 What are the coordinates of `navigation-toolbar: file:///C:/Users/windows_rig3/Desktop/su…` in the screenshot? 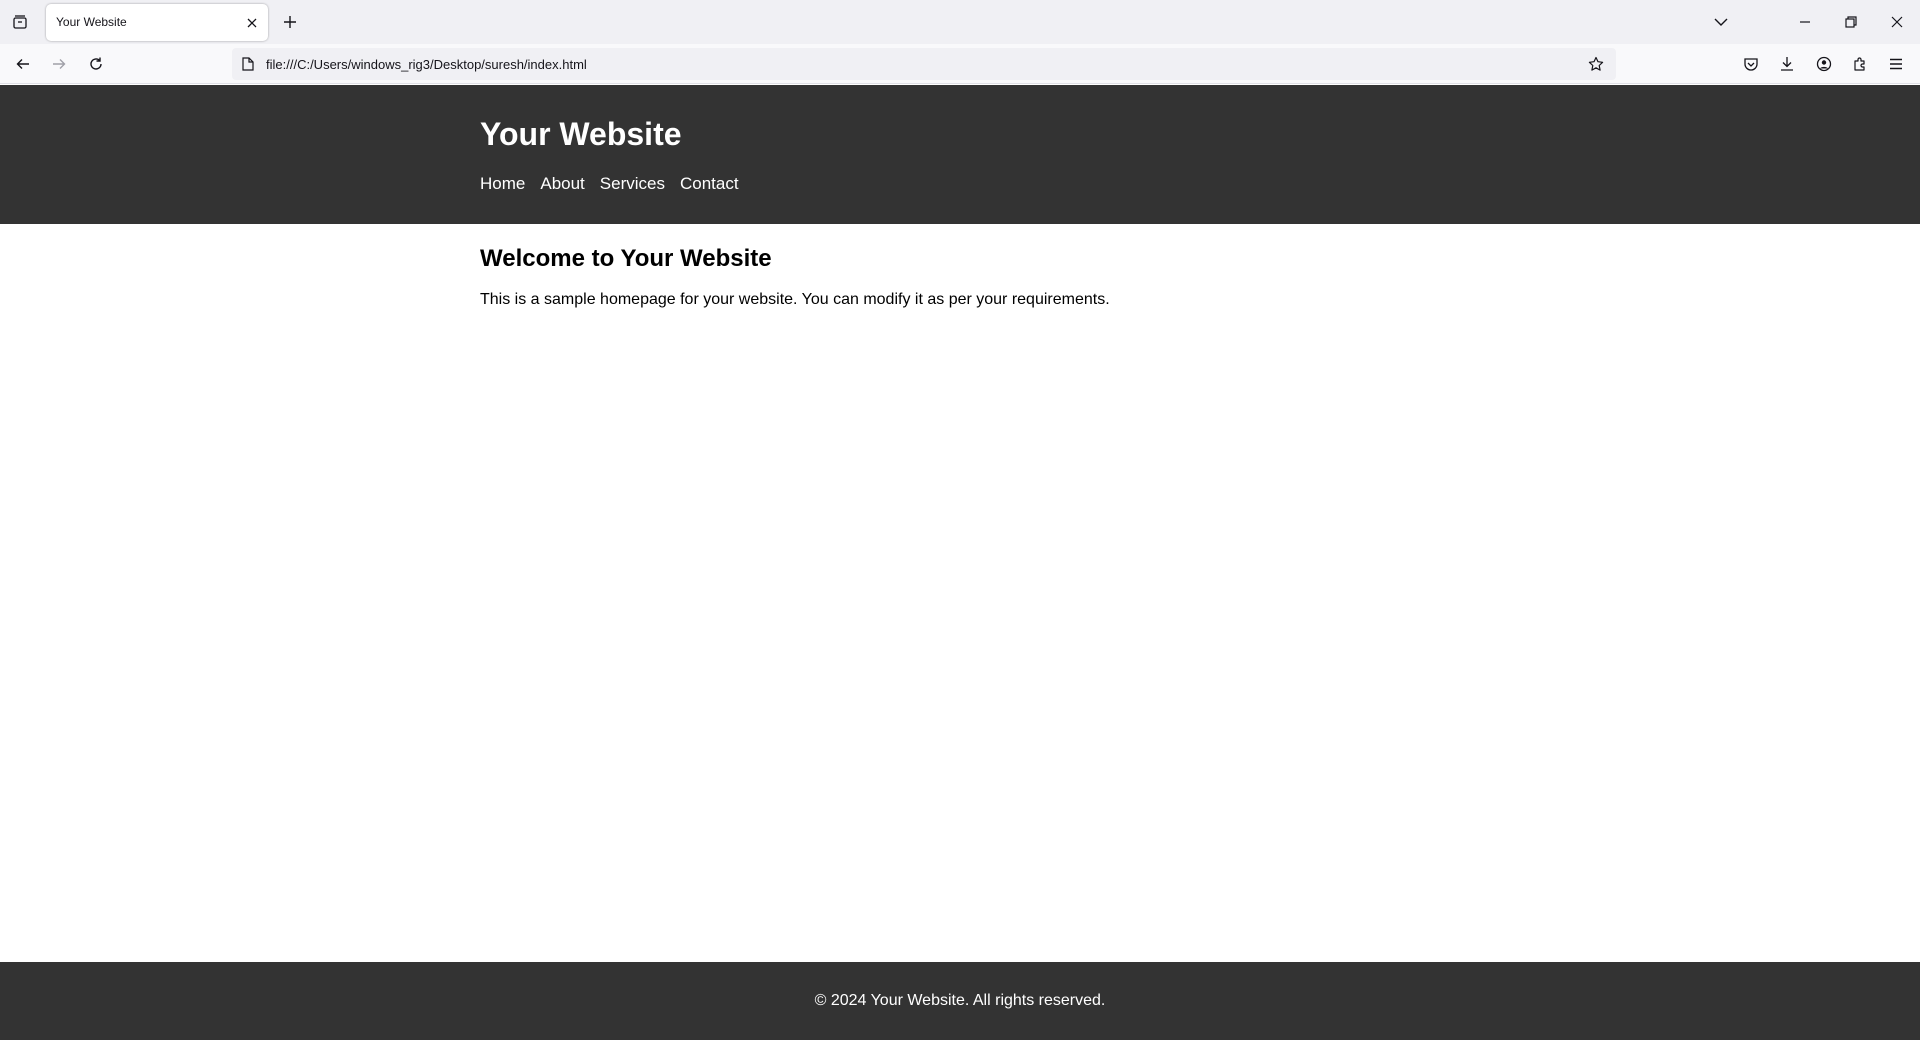 It's located at (960, 64).